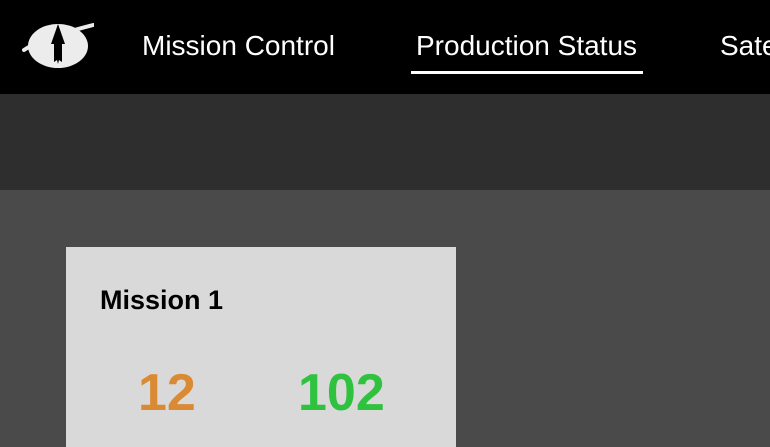  Describe the element at coordinates (745, 48) in the screenshot. I see `nav-item-satellites: Satellites` at that location.